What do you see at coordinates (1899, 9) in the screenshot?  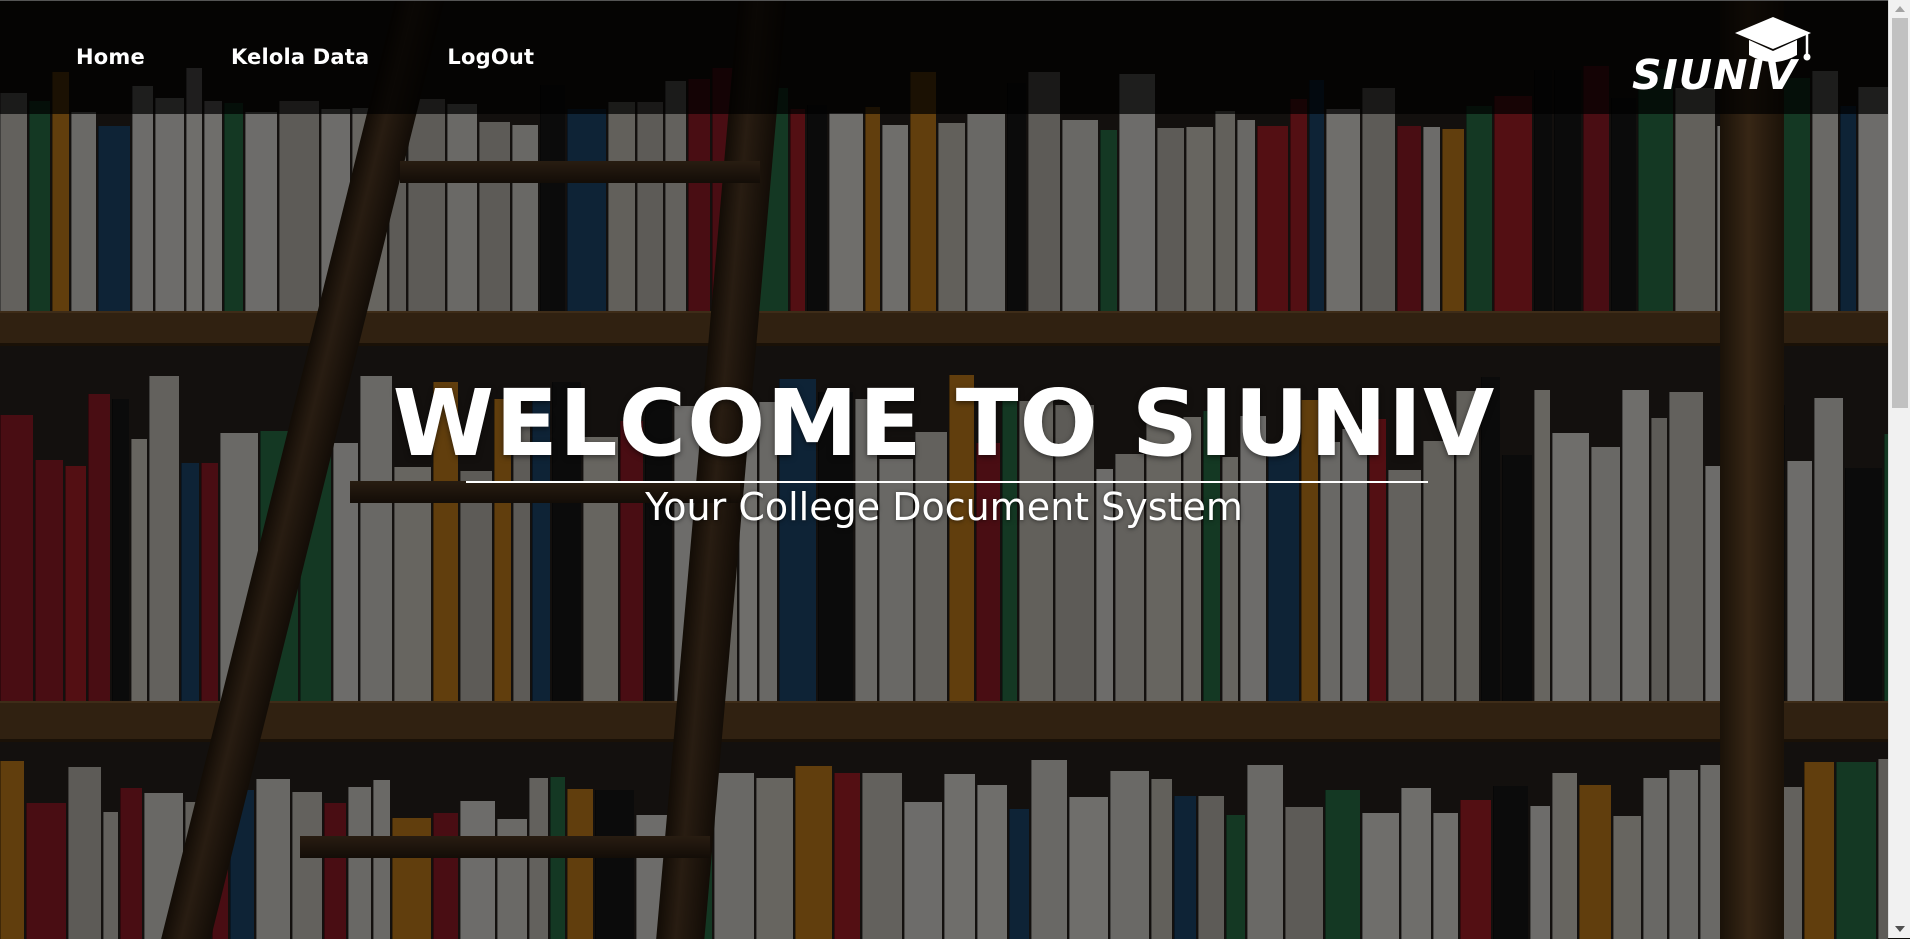 I see `scroll-up-arrow-icon` at bounding box center [1899, 9].